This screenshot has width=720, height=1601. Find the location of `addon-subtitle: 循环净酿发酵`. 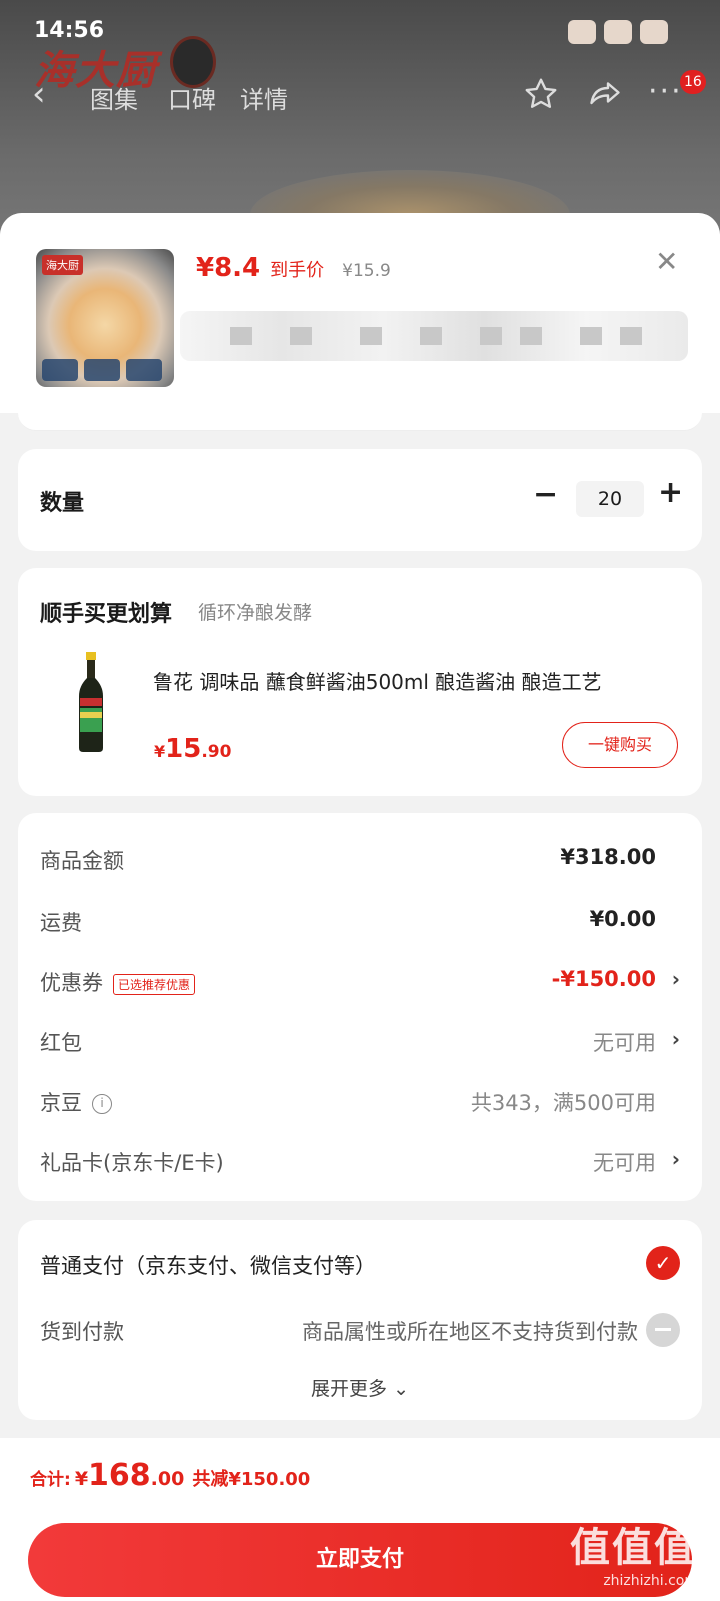

addon-subtitle: 循环净酿发酵 is located at coordinates (255, 613).